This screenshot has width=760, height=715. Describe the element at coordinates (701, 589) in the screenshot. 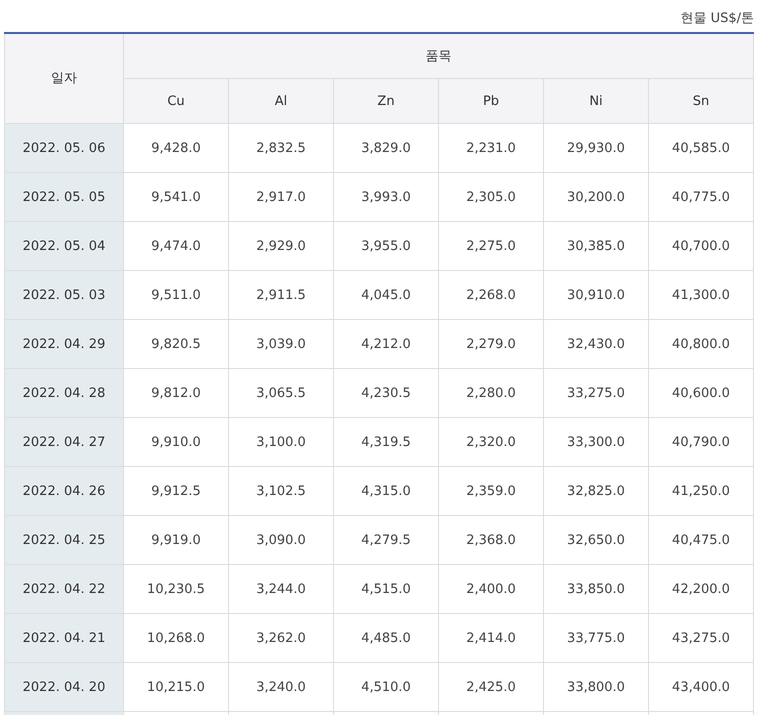

I see `table-cell: 42,200.0` at that location.